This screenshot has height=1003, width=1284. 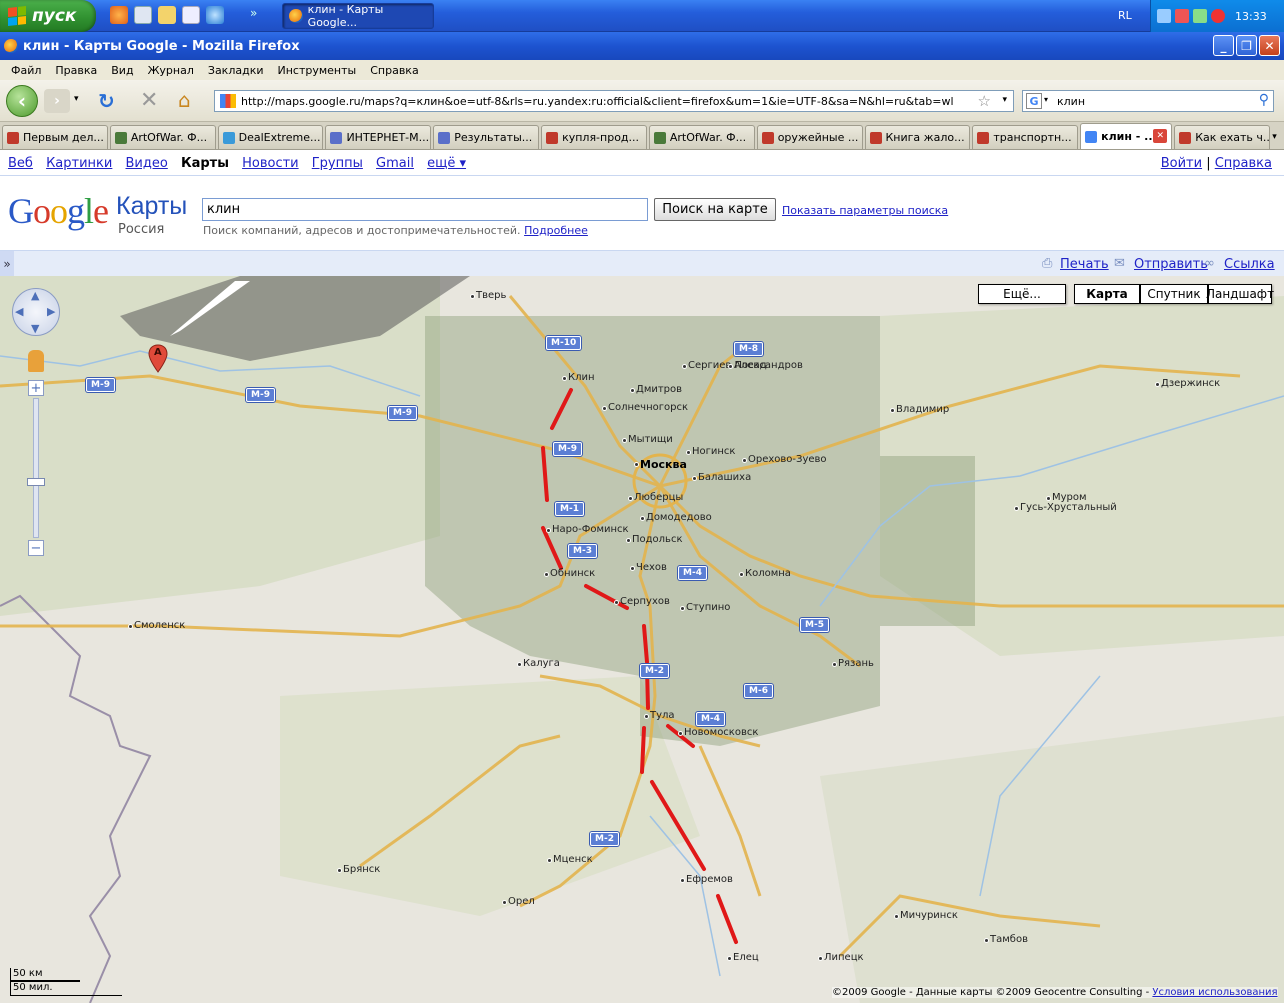 I want to click on gbar-link-images: Картинки, so click(x=79, y=163).